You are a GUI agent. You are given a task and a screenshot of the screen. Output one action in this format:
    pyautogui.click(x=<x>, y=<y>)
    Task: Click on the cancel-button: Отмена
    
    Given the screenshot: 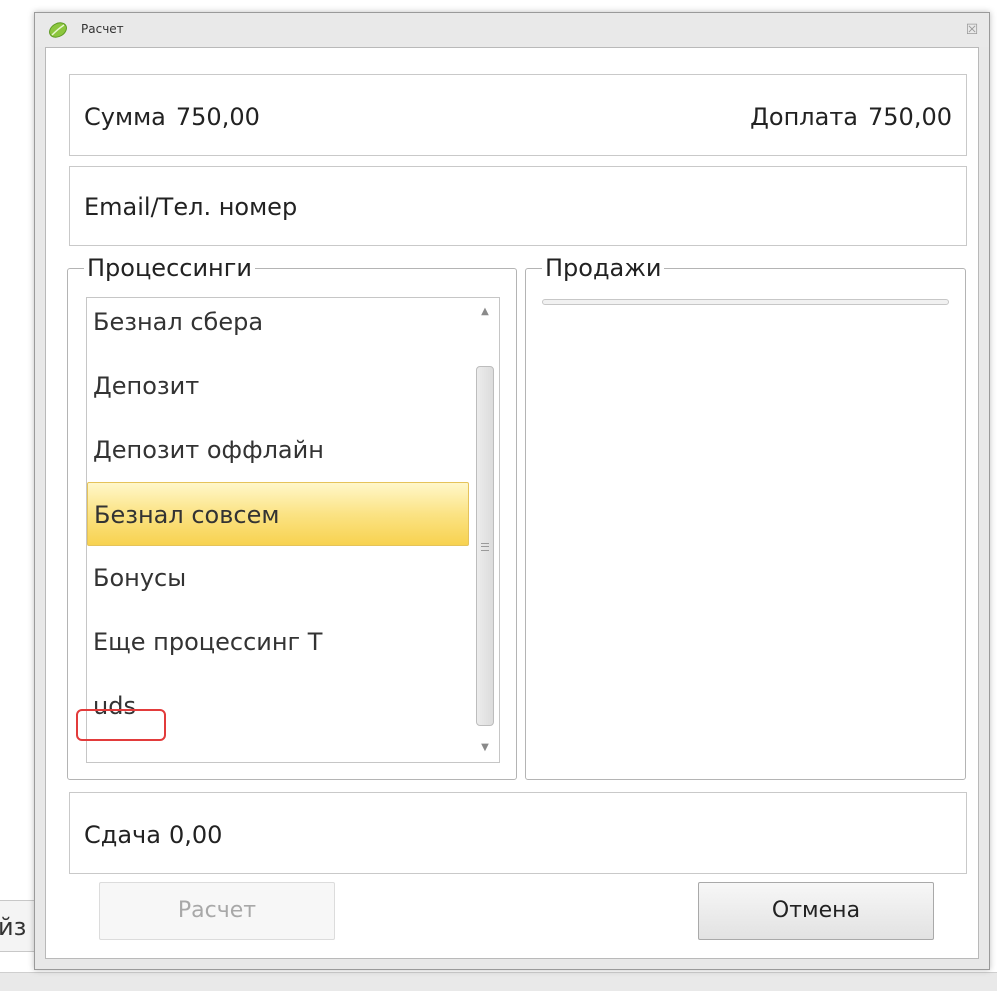 What is the action you would take?
    pyautogui.click(x=816, y=911)
    